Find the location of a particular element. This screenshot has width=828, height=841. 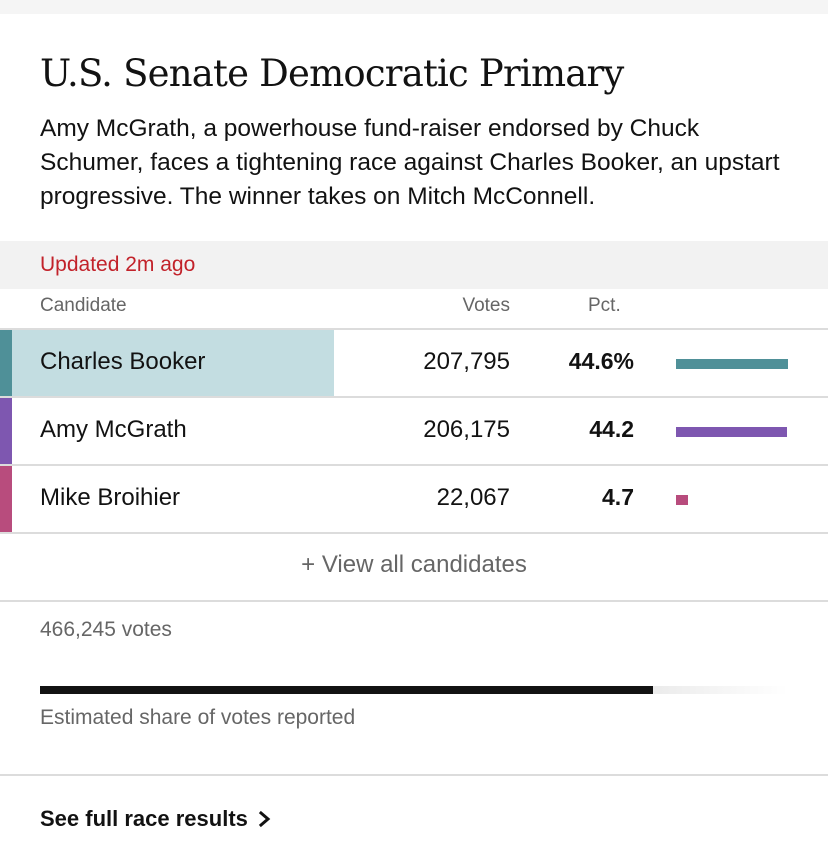

candidate-name: Mike Broihier is located at coordinates (110, 497).